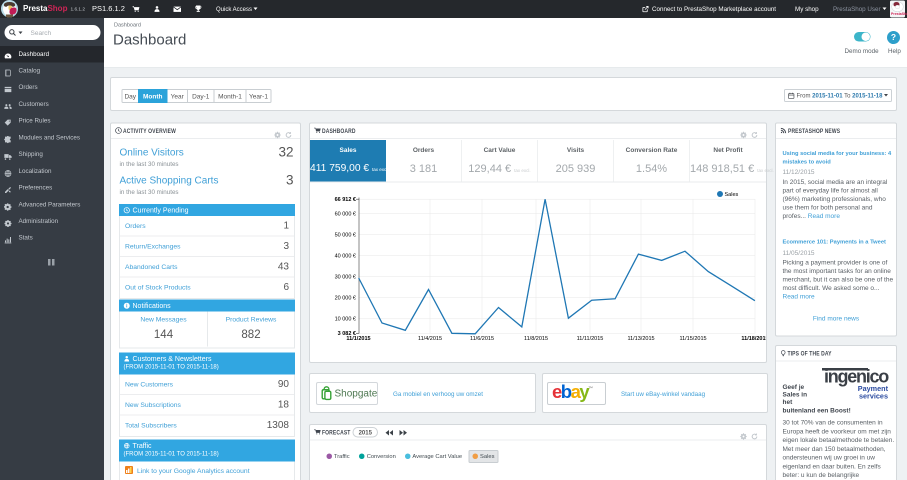 This screenshot has width=907, height=480. Describe the element at coordinates (345, 215) in the screenshot. I see `svg-text: 60 000 €` at that location.